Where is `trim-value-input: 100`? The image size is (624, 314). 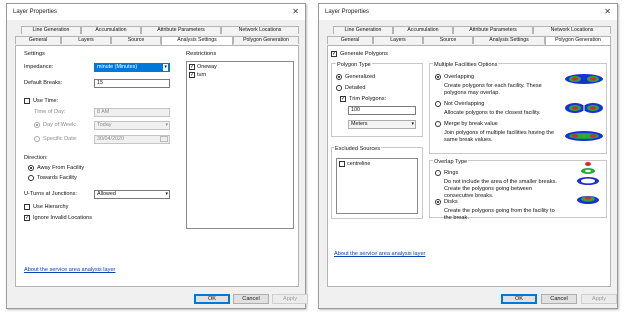
trim-value-input: 100 is located at coordinates (382, 110).